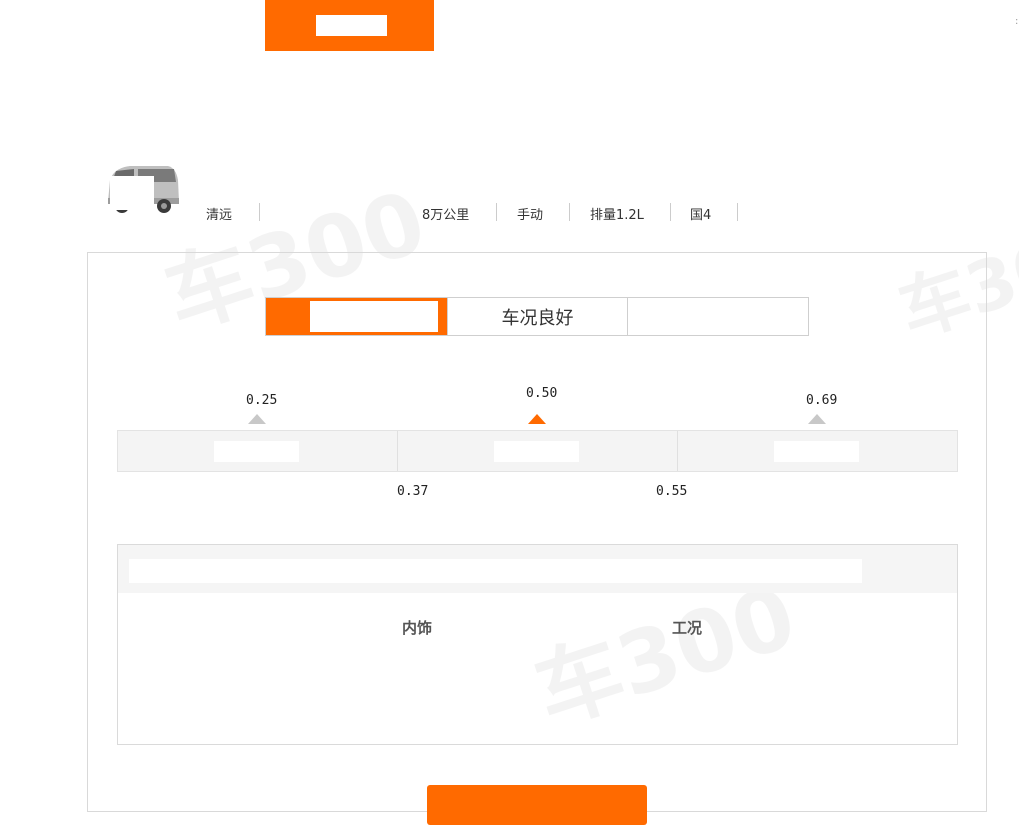 The height and width of the screenshot is (825, 1019). Describe the element at coordinates (822, 400) in the screenshot. I see `marker-value-high: 0.69` at that location.